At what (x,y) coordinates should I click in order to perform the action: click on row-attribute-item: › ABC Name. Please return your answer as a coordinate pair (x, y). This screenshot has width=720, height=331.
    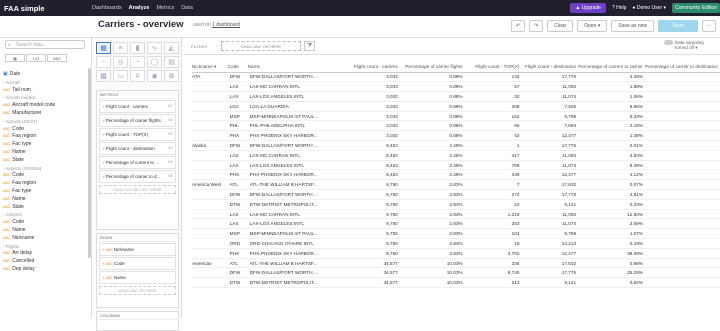
    Looking at the image, I should click on (137, 277).